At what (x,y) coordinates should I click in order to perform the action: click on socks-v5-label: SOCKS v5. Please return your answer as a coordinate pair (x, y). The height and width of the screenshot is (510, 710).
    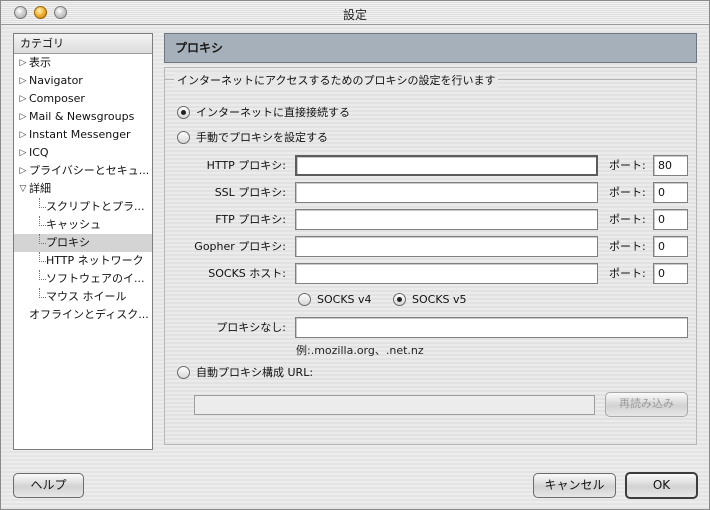
    Looking at the image, I should click on (439, 299).